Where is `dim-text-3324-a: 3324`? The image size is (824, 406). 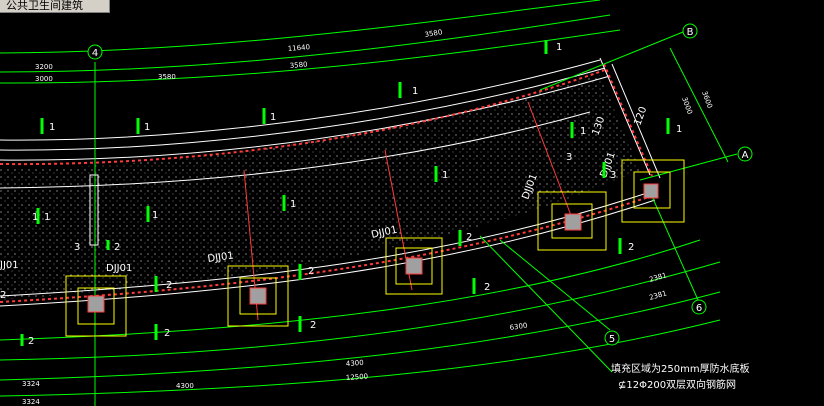
dim-text-3324-a: 3324 is located at coordinates (31, 384).